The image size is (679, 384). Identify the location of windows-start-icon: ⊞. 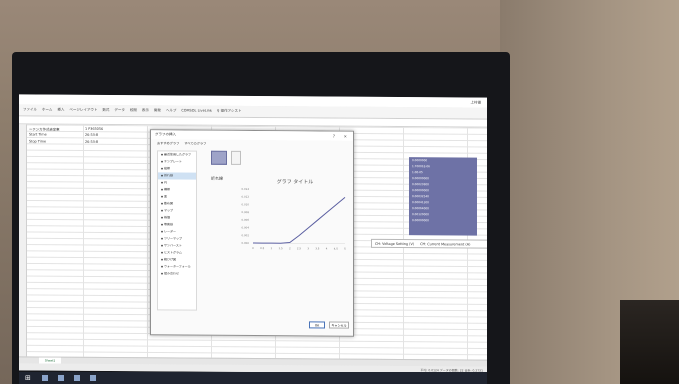
(28, 378).